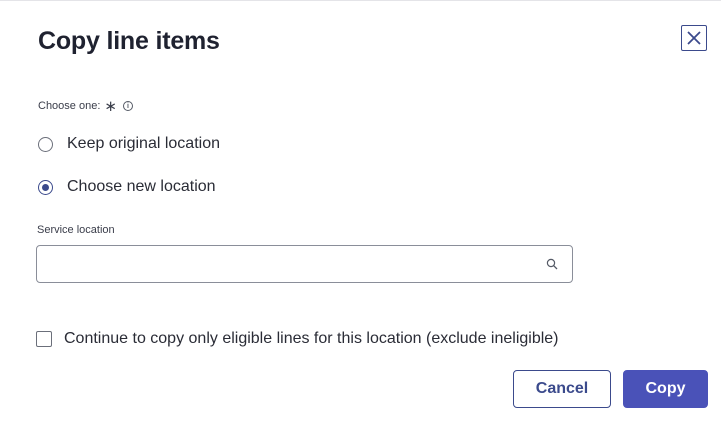 Image resolution: width=721 pixels, height=430 pixels. Describe the element at coordinates (129, 41) in the screenshot. I see `dialog-title: Copy line items` at that location.